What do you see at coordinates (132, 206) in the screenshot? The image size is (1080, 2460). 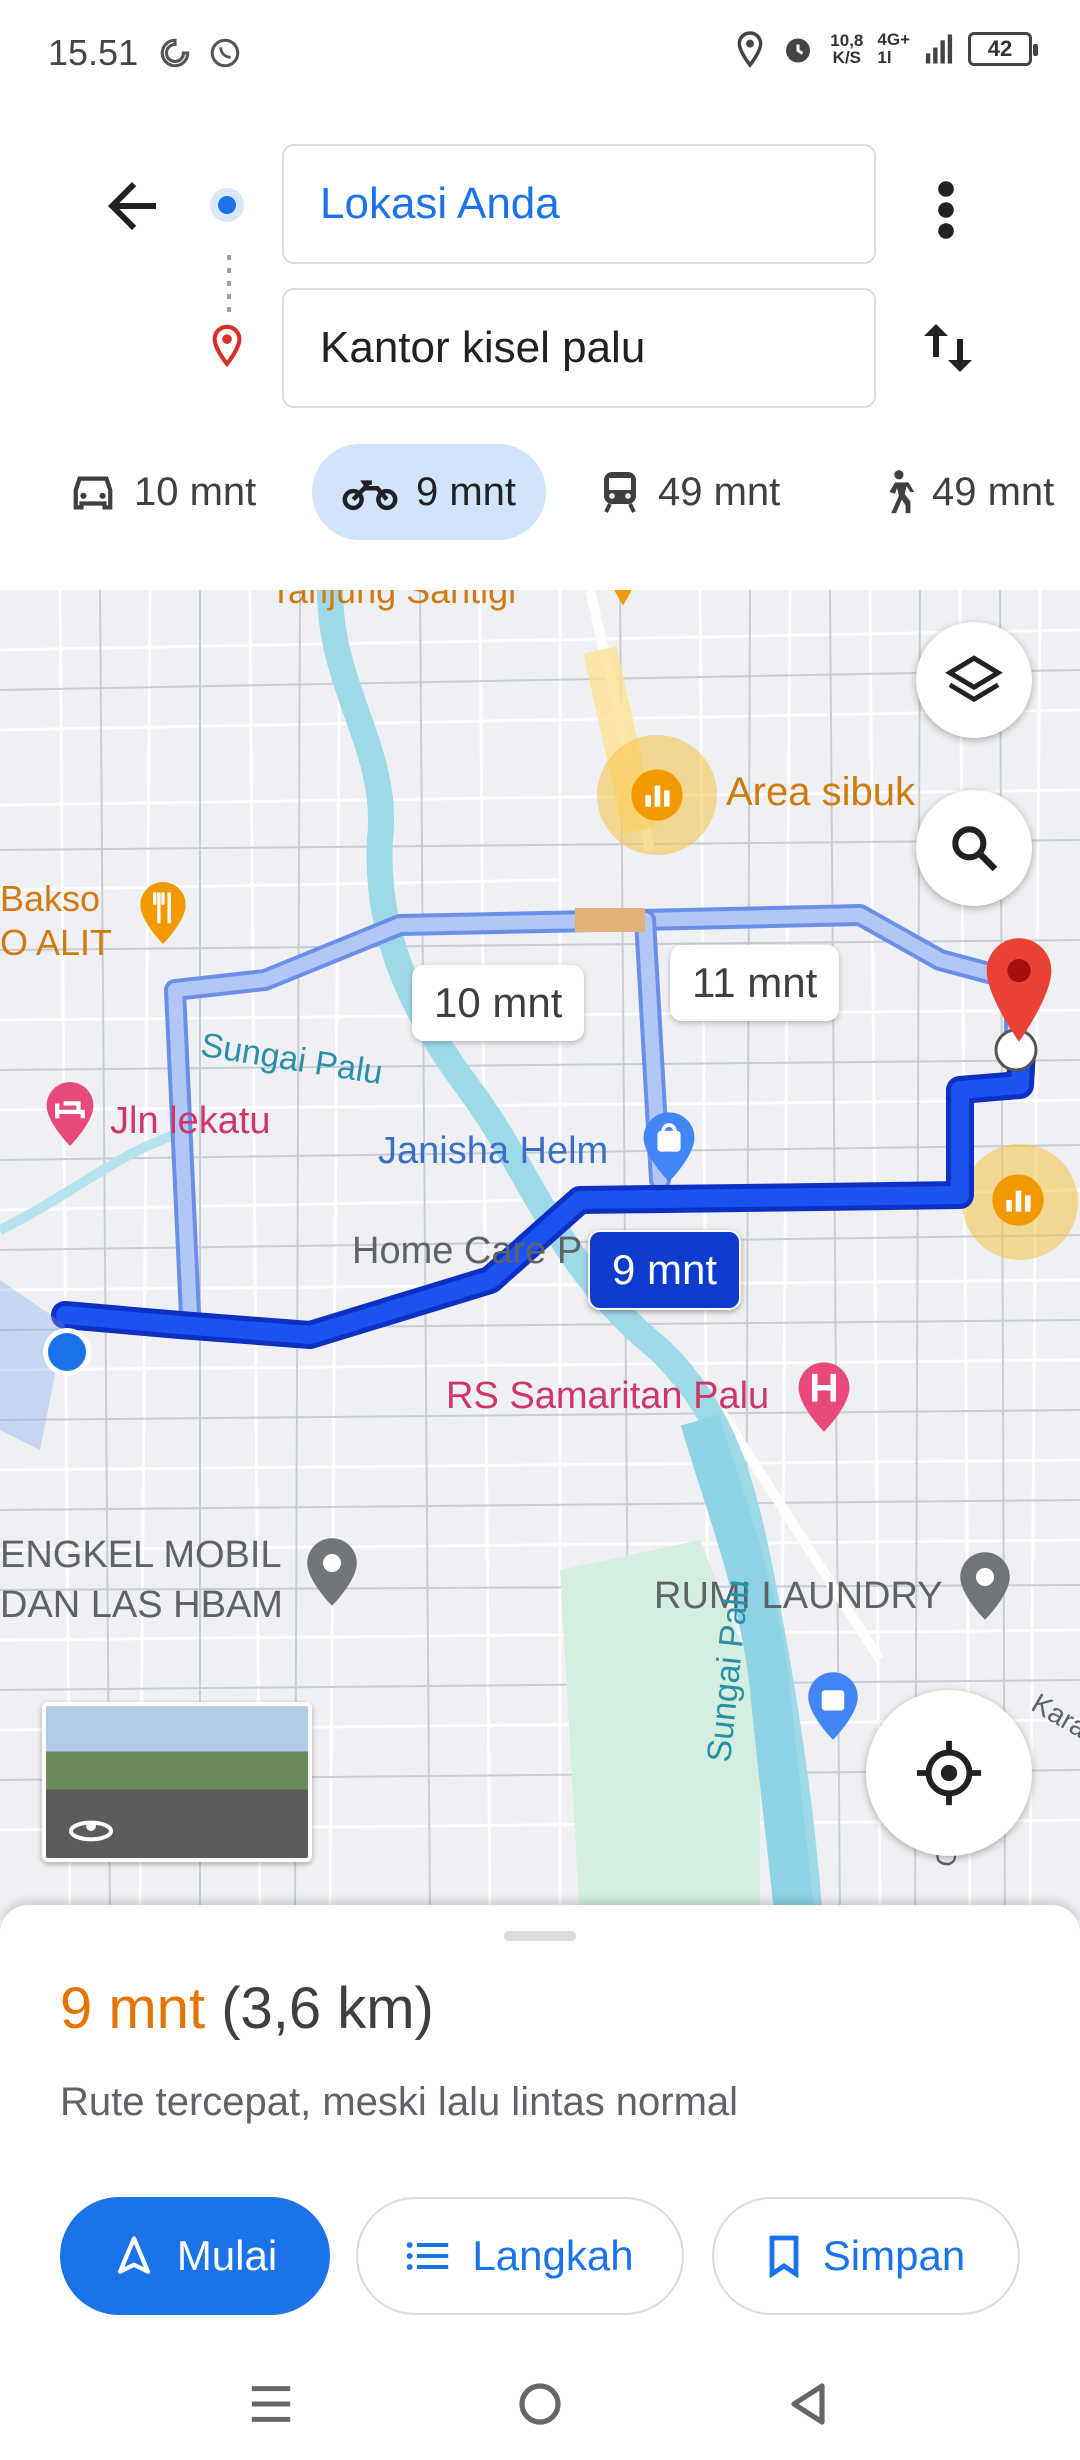 I see `back-button` at bounding box center [132, 206].